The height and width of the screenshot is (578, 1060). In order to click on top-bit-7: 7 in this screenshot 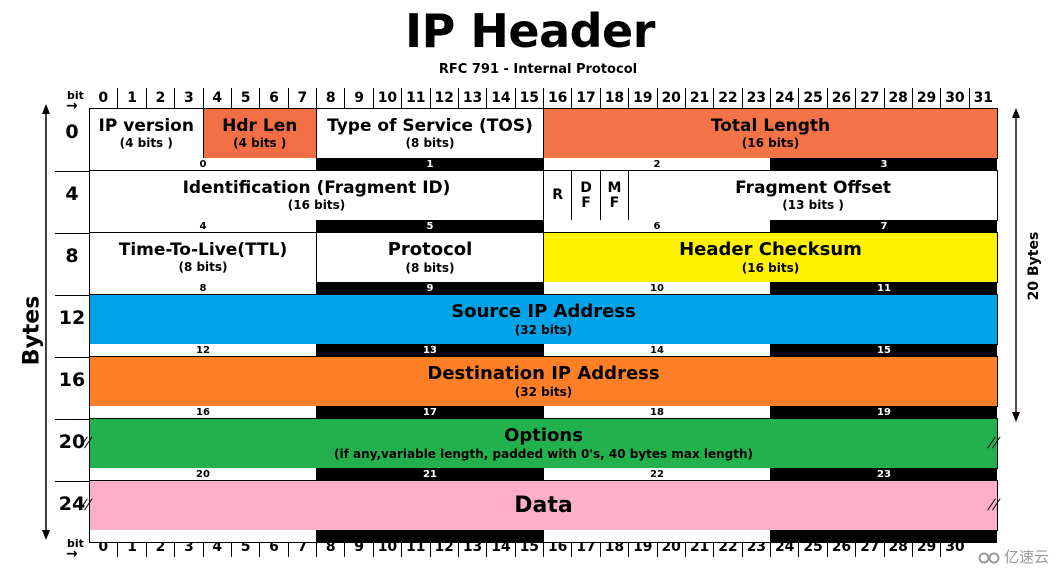, I will do `click(301, 98)`.